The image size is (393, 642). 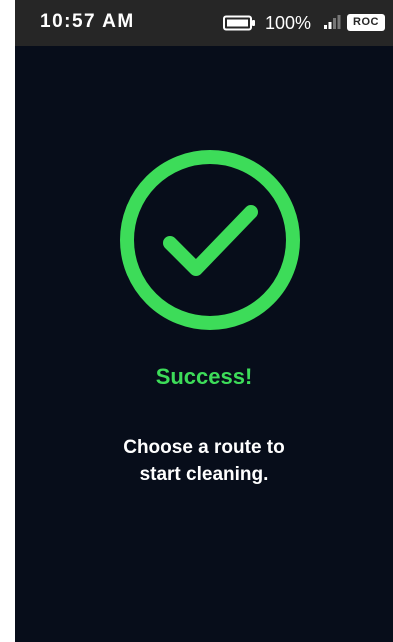 I want to click on battery-percent: 100%, so click(x=288, y=23).